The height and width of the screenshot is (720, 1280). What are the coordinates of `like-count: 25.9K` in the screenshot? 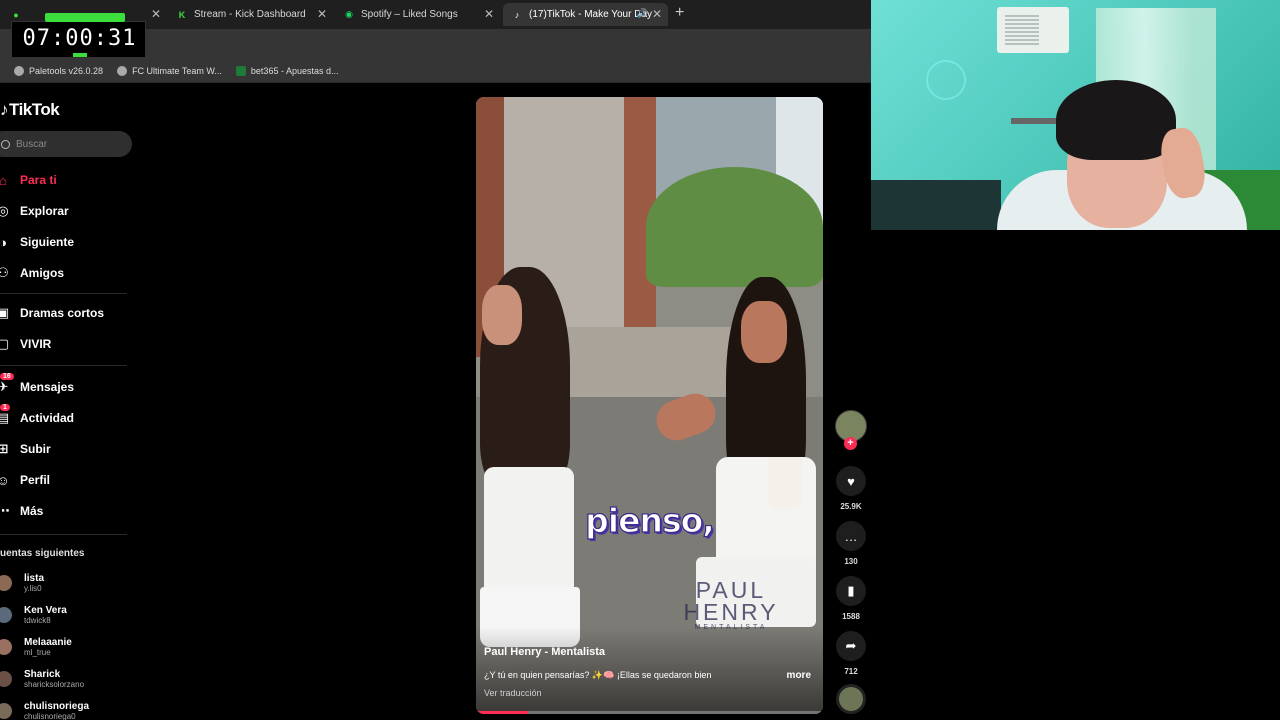 It's located at (851, 506).